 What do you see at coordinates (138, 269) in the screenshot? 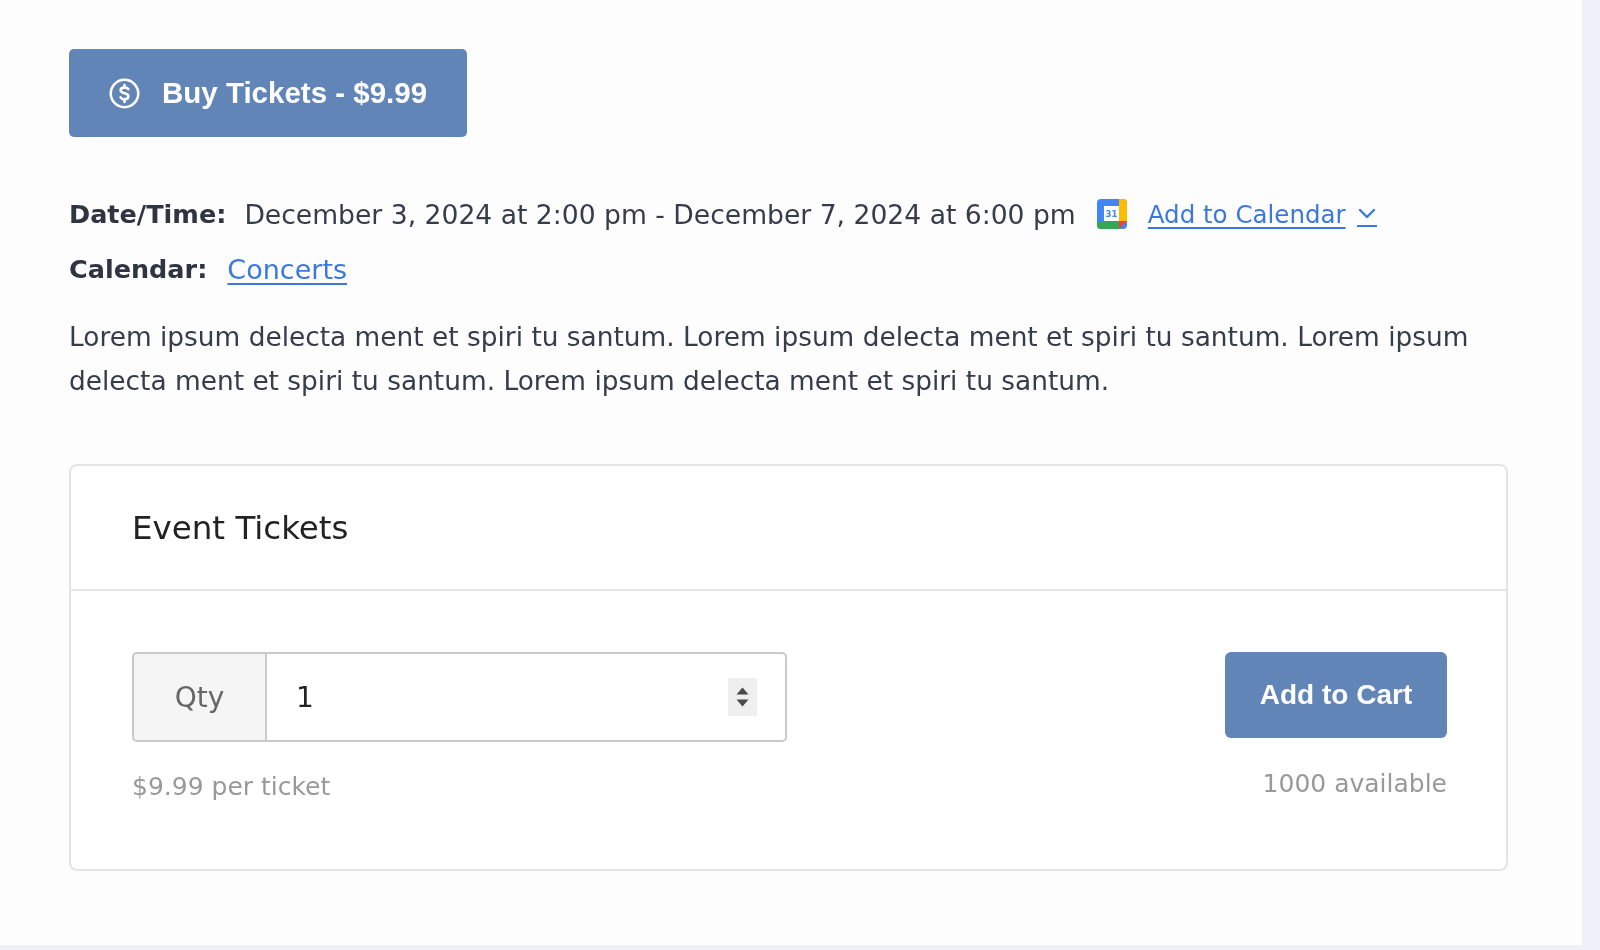
I see `detail-label: Calendar:` at bounding box center [138, 269].